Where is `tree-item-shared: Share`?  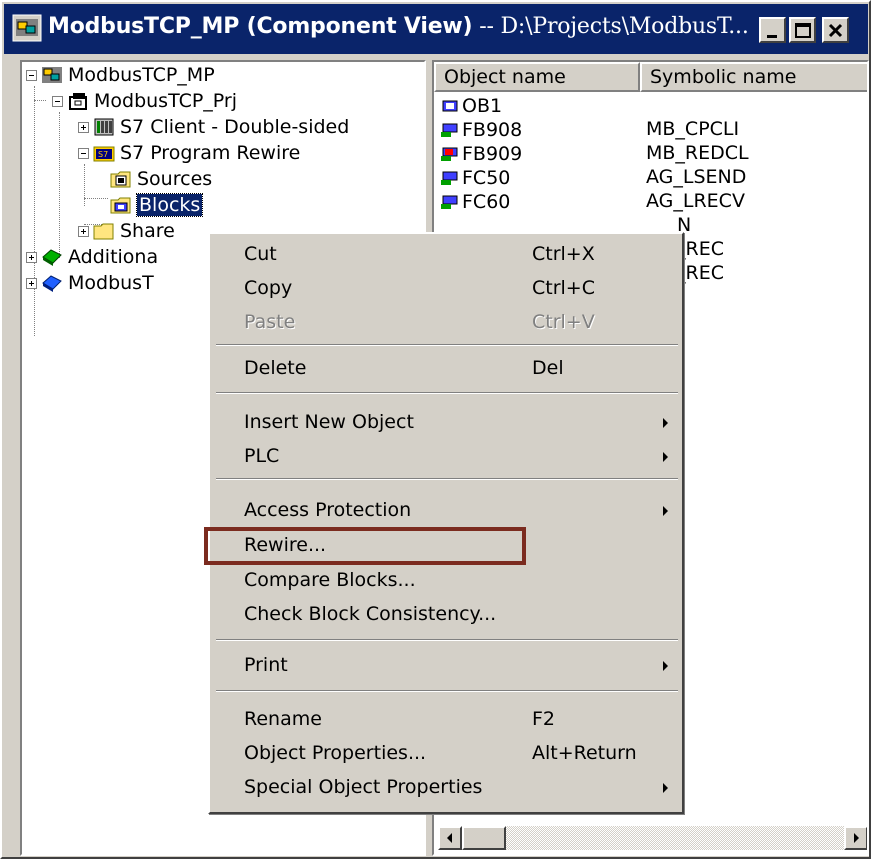
tree-item-shared: Share is located at coordinates (126, 231).